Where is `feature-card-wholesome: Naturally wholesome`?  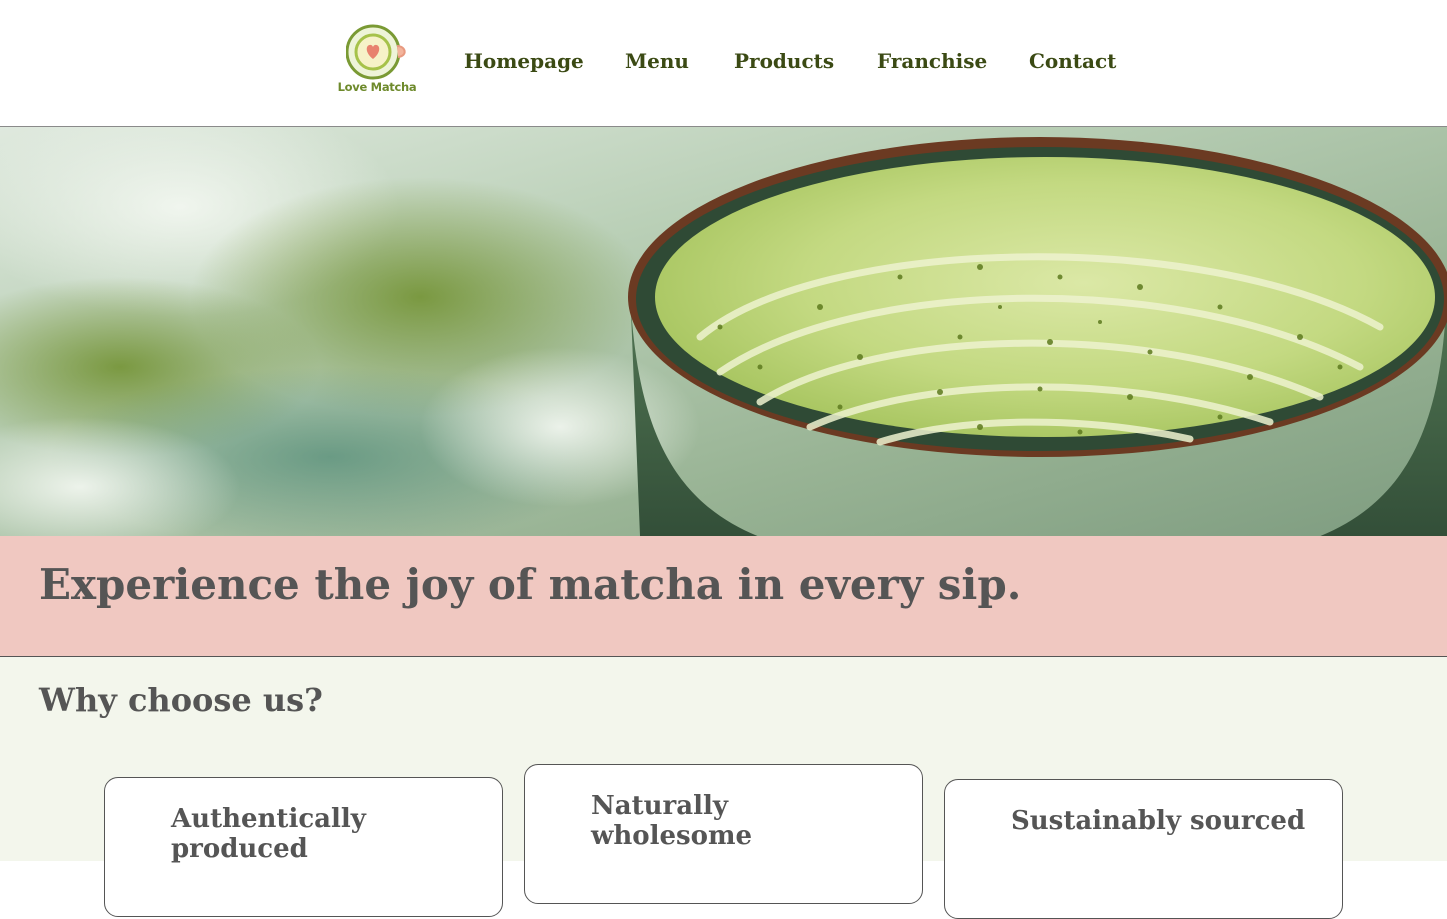 feature-card-wholesome: Naturally wholesome is located at coordinates (723, 834).